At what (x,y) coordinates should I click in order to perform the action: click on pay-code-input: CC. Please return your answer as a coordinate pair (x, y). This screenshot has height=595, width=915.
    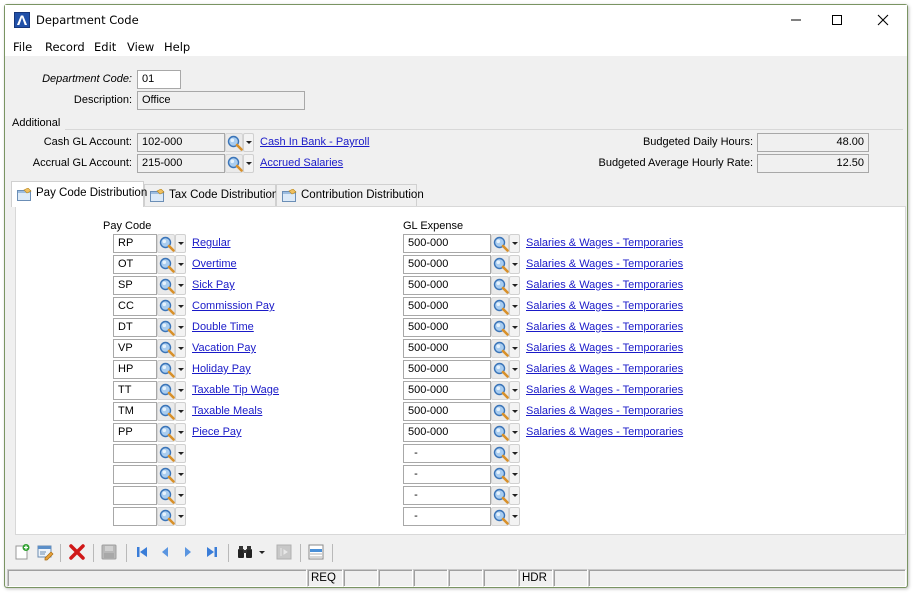
    Looking at the image, I should click on (135, 306).